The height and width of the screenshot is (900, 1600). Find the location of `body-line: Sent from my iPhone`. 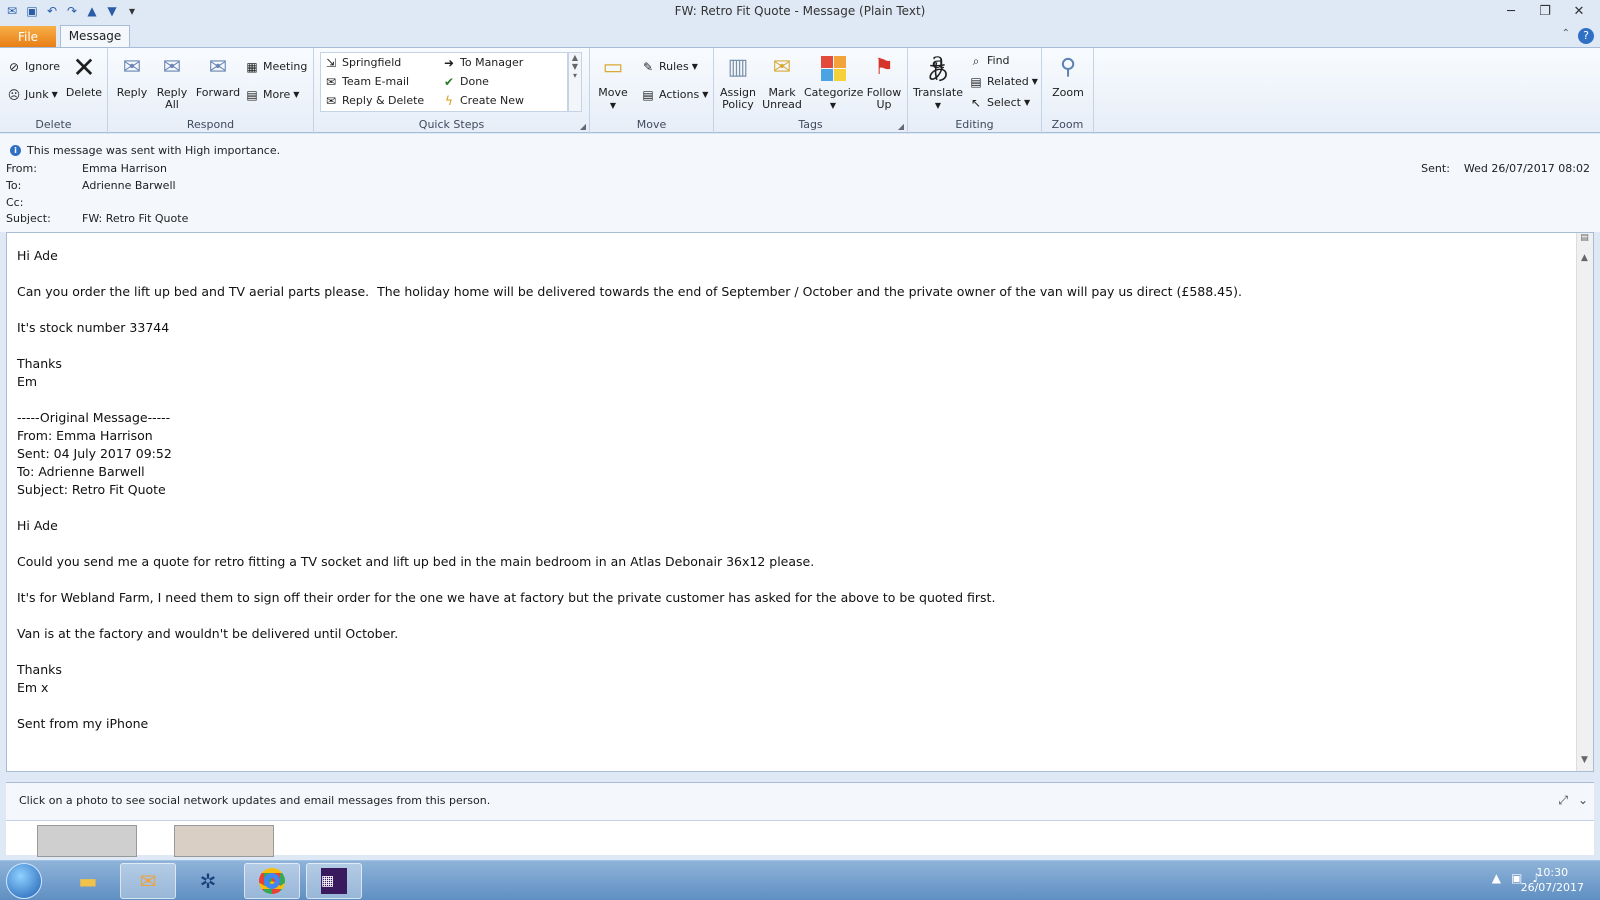

body-line: Sent from my iPhone is located at coordinates (83, 723).